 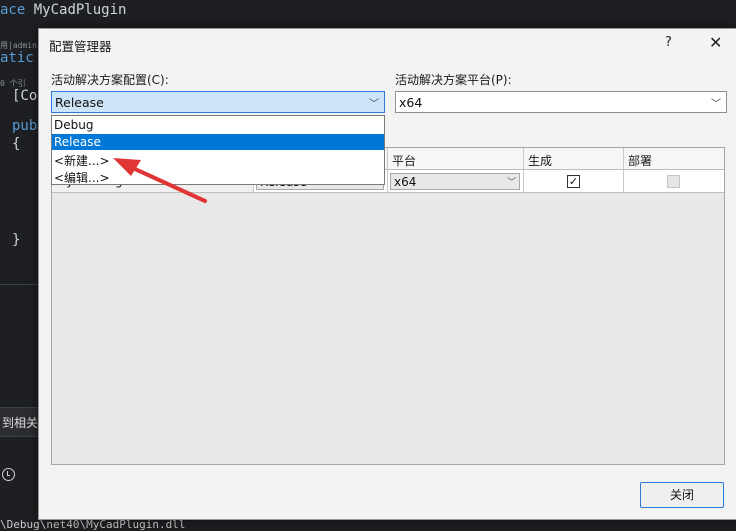 I want to click on arrow-shaft, so click(x=164, y=182).